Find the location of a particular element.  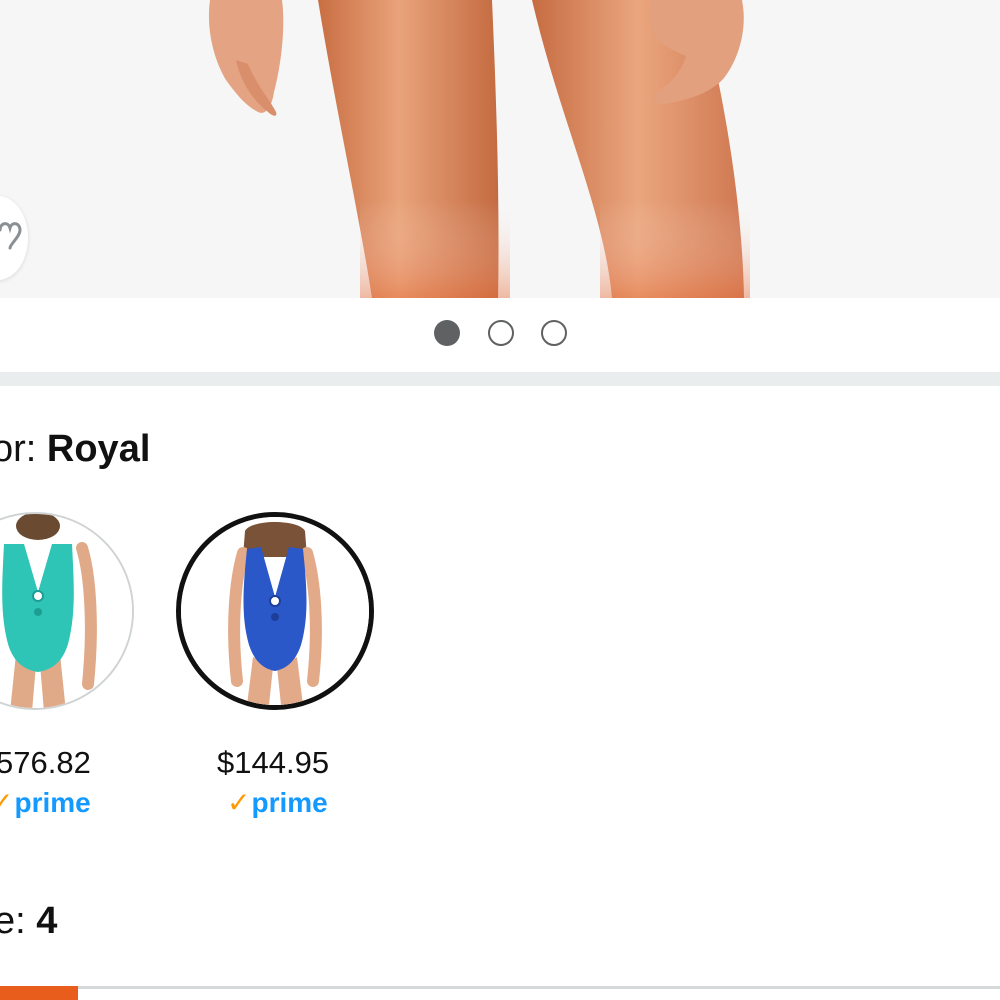

image-carousel-dots is located at coordinates (500, 335).